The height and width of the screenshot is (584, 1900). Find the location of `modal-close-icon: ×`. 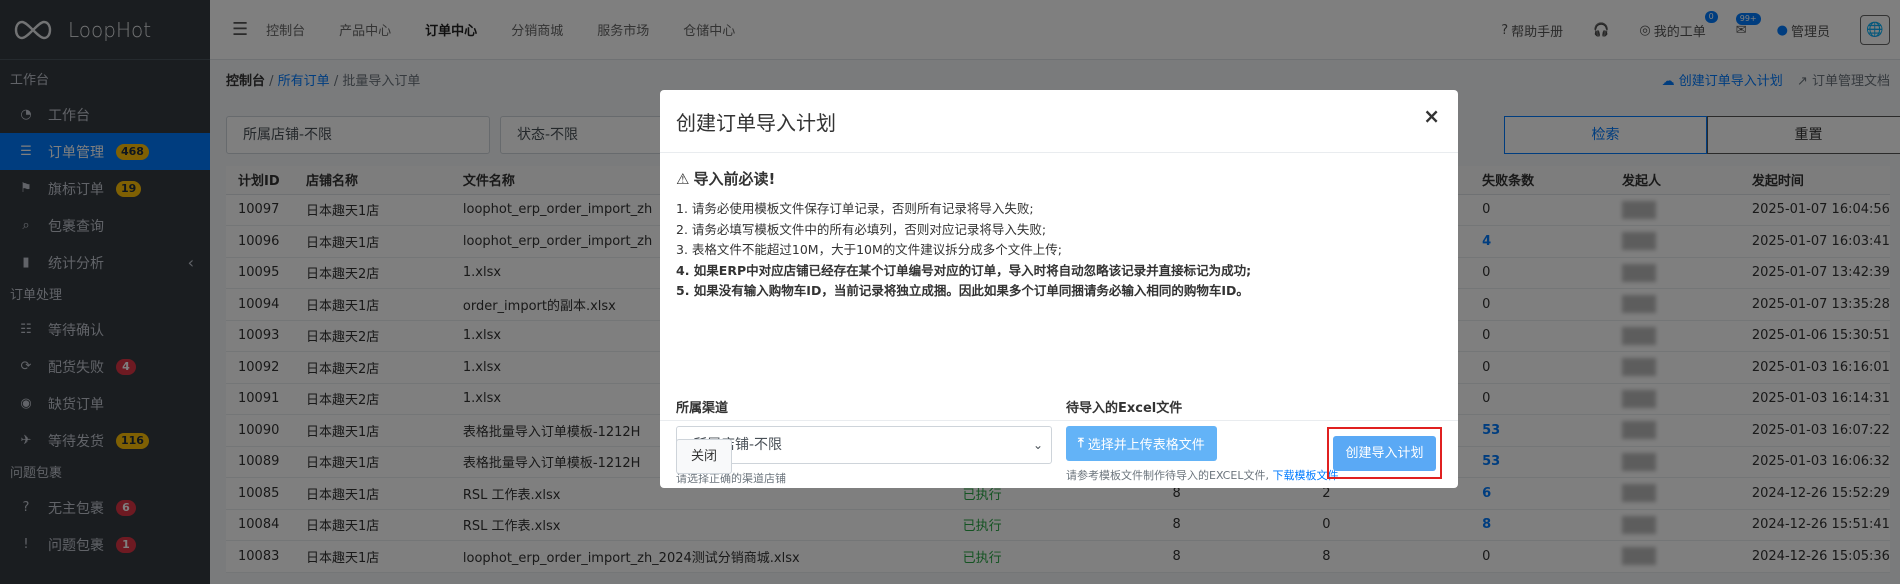

modal-close-icon: × is located at coordinates (1431, 116).